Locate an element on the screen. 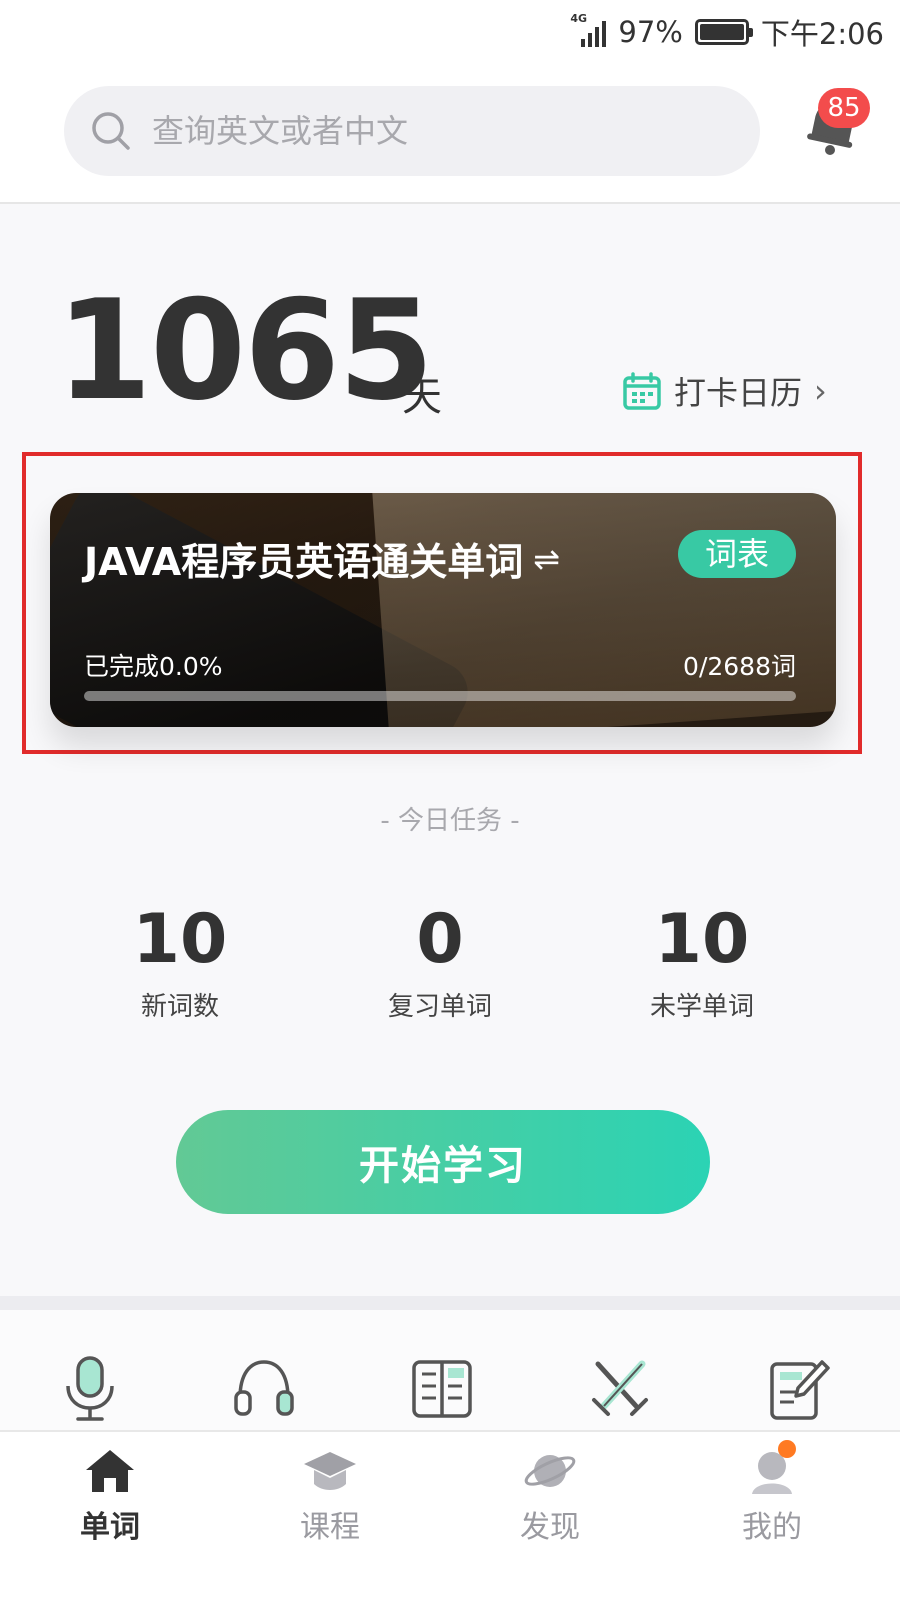 Image resolution: width=900 pixels, height=1600 pixels. planet-icon is located at coordinates (550, 1471).